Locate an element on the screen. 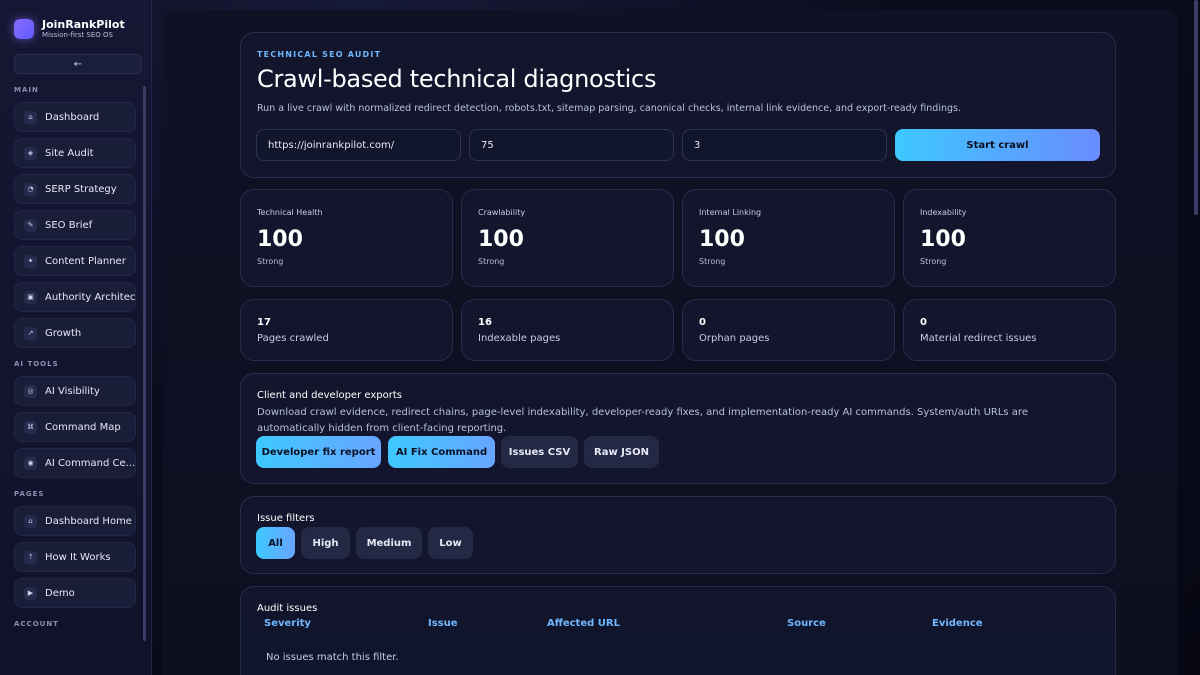  sidebar-item-serp-strategy: ◔ SERP Strategy is located at coordinates (75, 189).